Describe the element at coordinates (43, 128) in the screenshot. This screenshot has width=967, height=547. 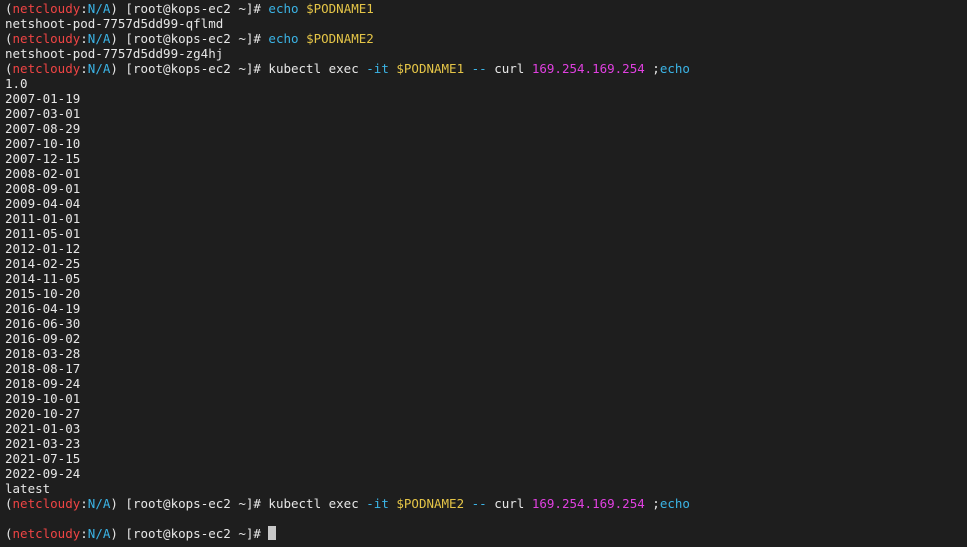
I see `output-line: 2007-08-29` at that location.